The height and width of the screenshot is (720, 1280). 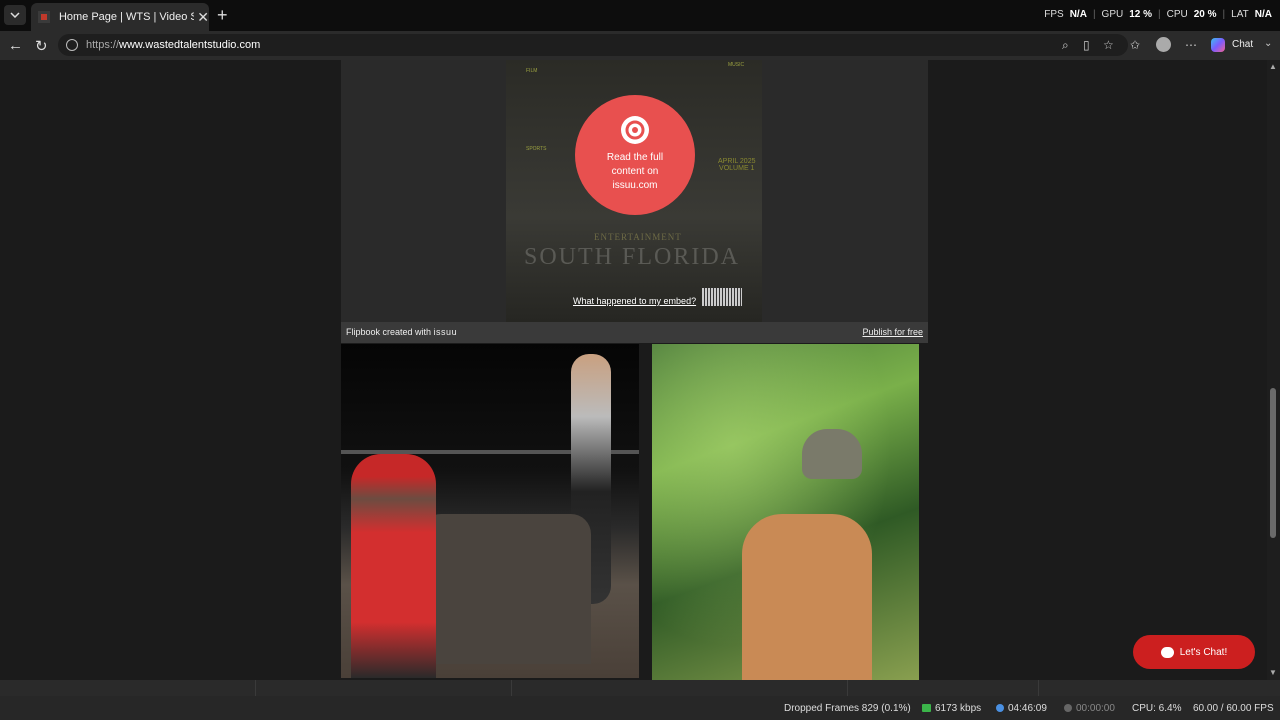 What do you see at coordinates (926, 708) in the screenshot?
I see `signal-bars-icon` at bounding box center [926, 708].